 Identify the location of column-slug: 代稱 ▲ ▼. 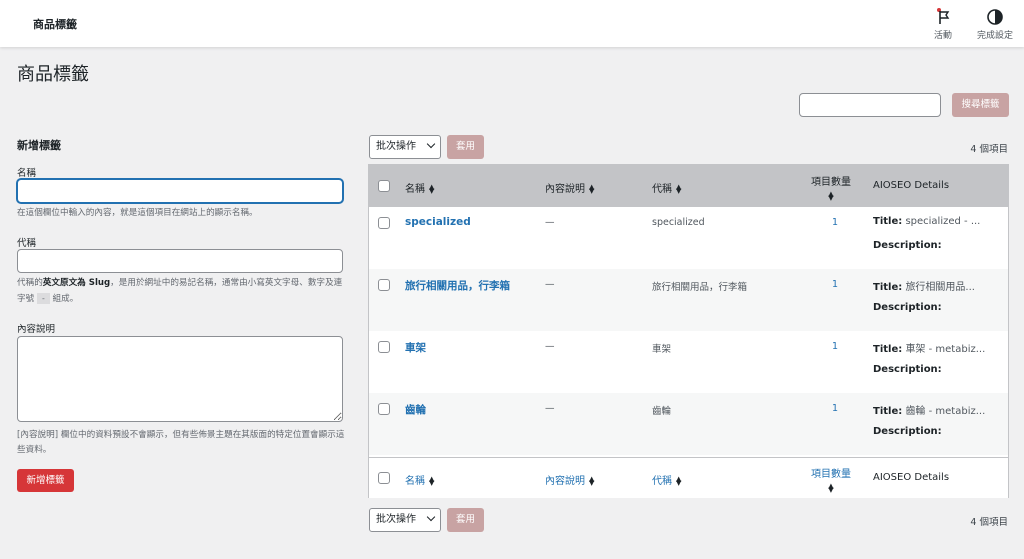
(667, 188).